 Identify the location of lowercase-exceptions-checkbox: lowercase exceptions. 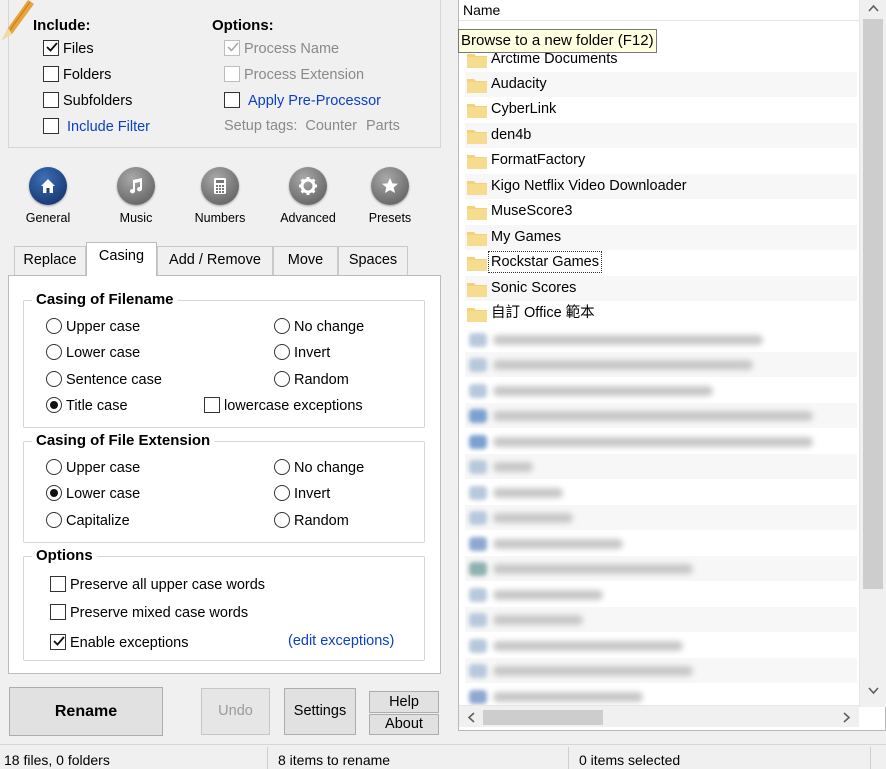
(283, 405).